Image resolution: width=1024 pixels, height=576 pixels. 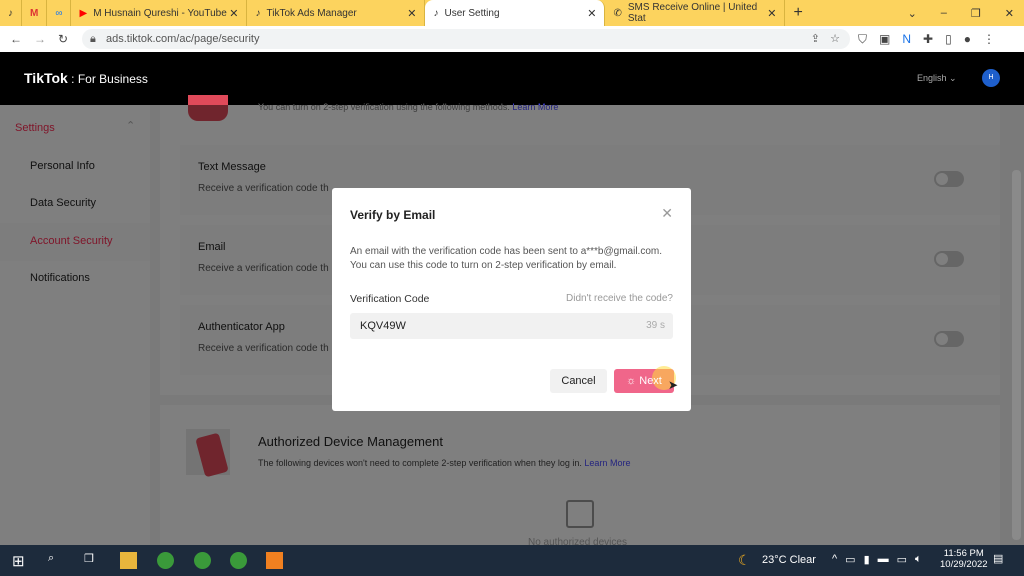 I want to click on app-header: TikTok : For Business English ⌄ H, so click(x=512, y=78).